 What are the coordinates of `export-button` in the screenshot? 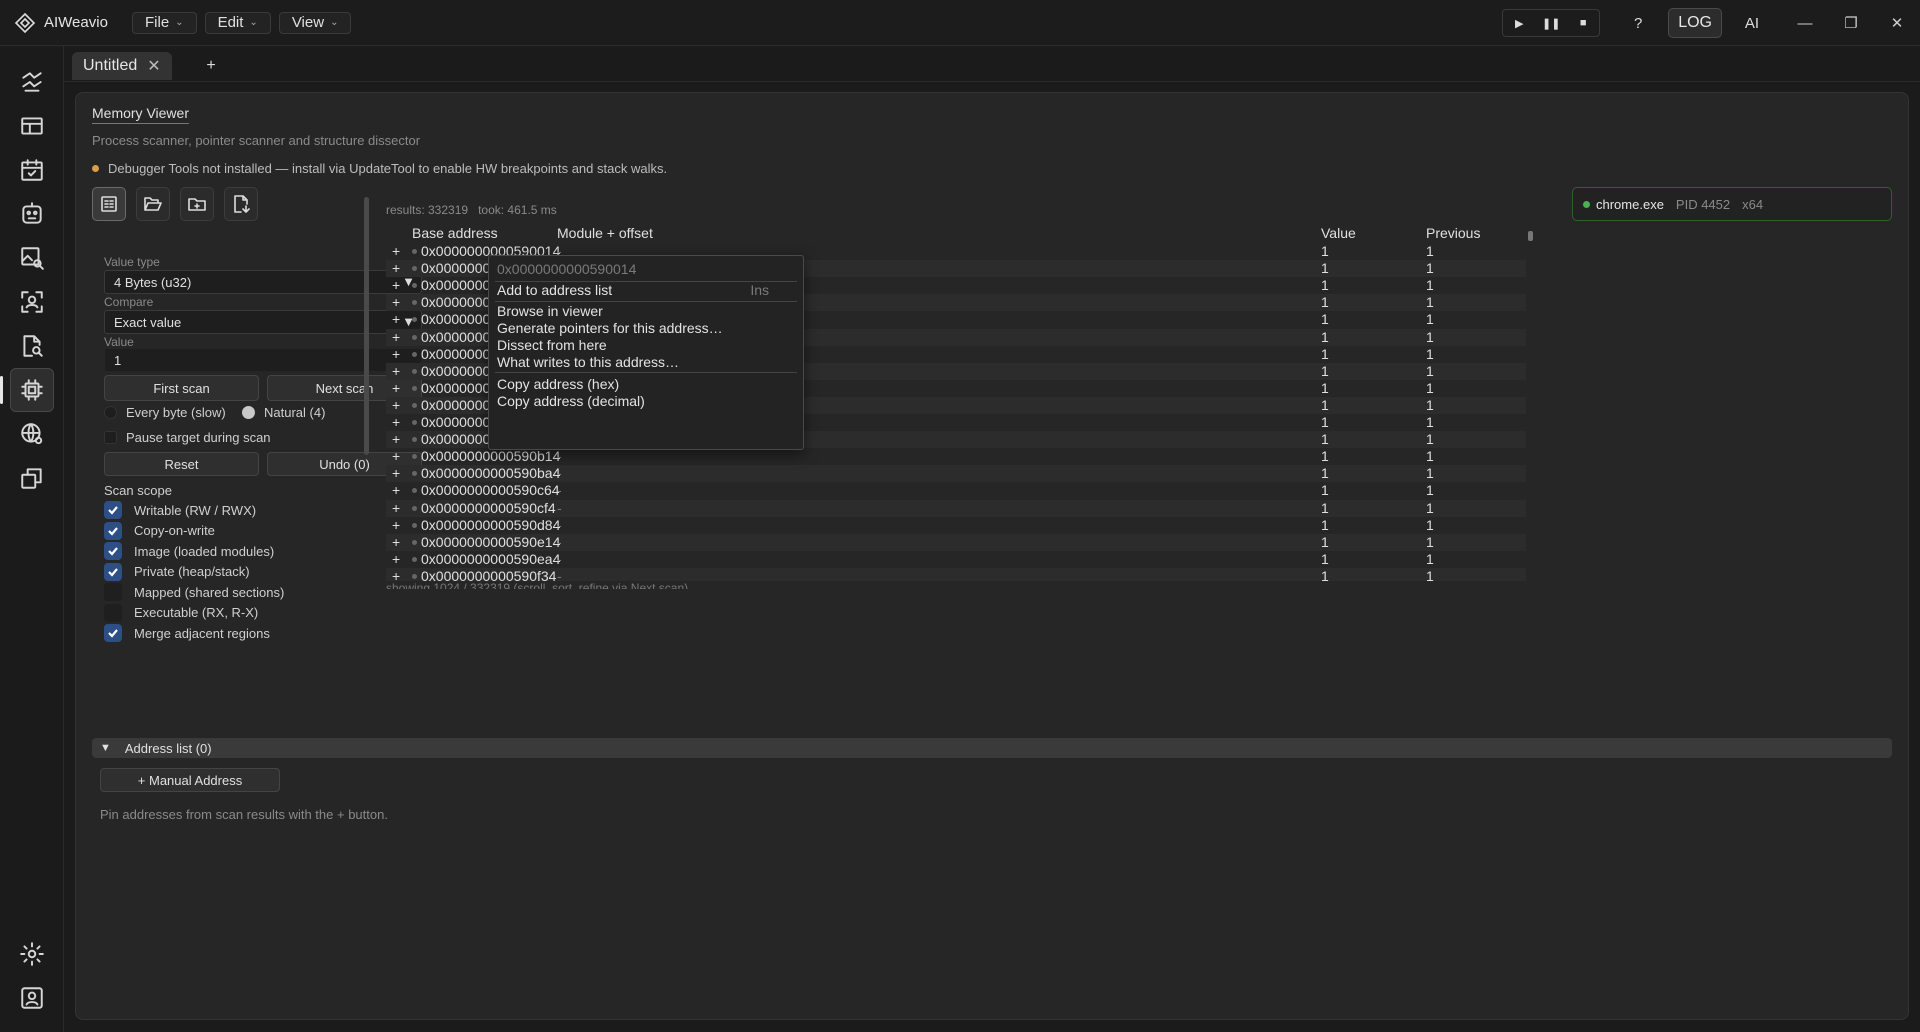 It's located at (241, 204).